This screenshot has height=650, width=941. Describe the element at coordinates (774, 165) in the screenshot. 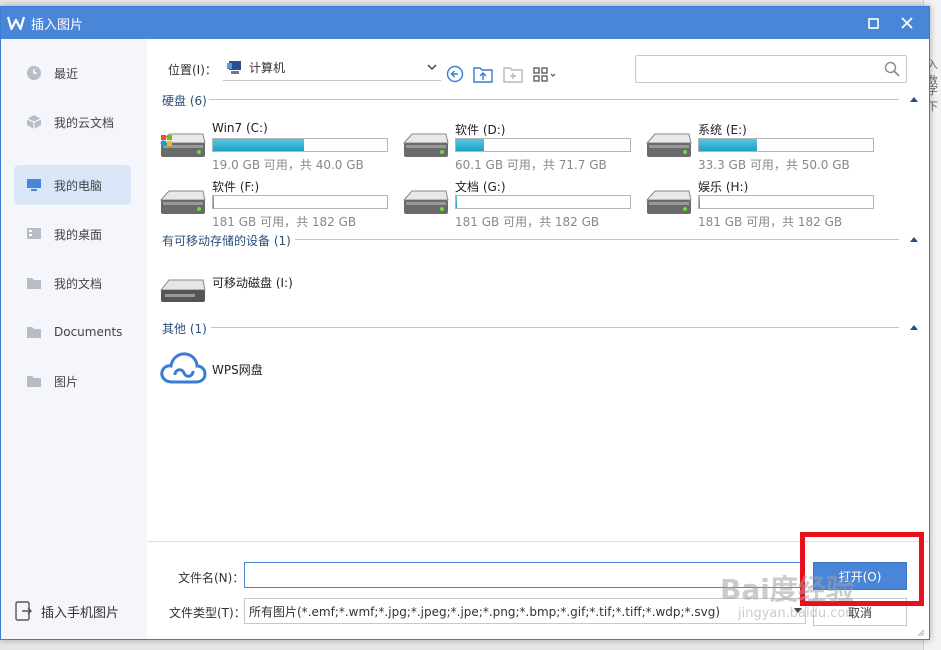

I see `drive-capacity: 33.3 GB 可用，共 50.0 GB` at that location.